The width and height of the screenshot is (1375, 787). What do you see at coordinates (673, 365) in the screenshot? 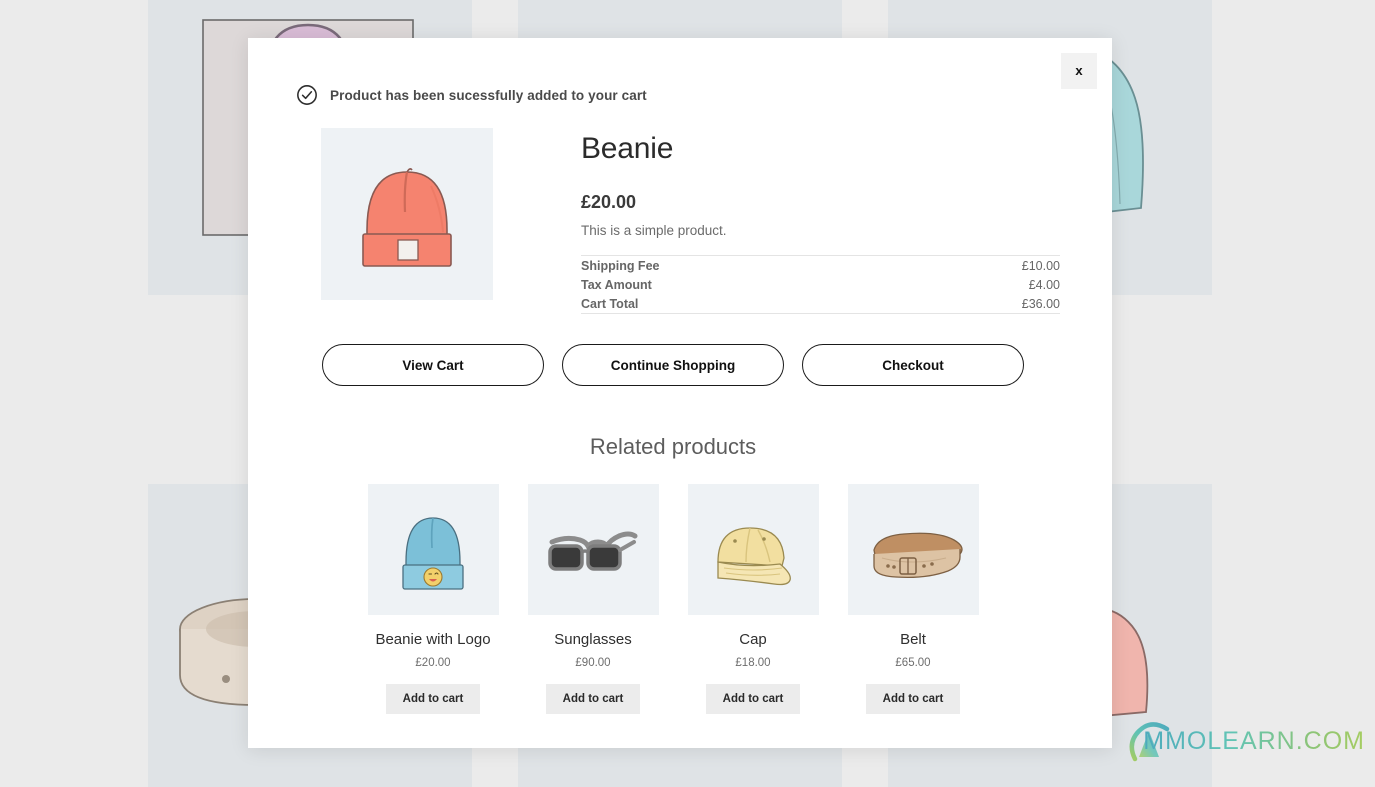
I see `continue-shopping-button: Continue Shopping` at bounding box center [673, 365].